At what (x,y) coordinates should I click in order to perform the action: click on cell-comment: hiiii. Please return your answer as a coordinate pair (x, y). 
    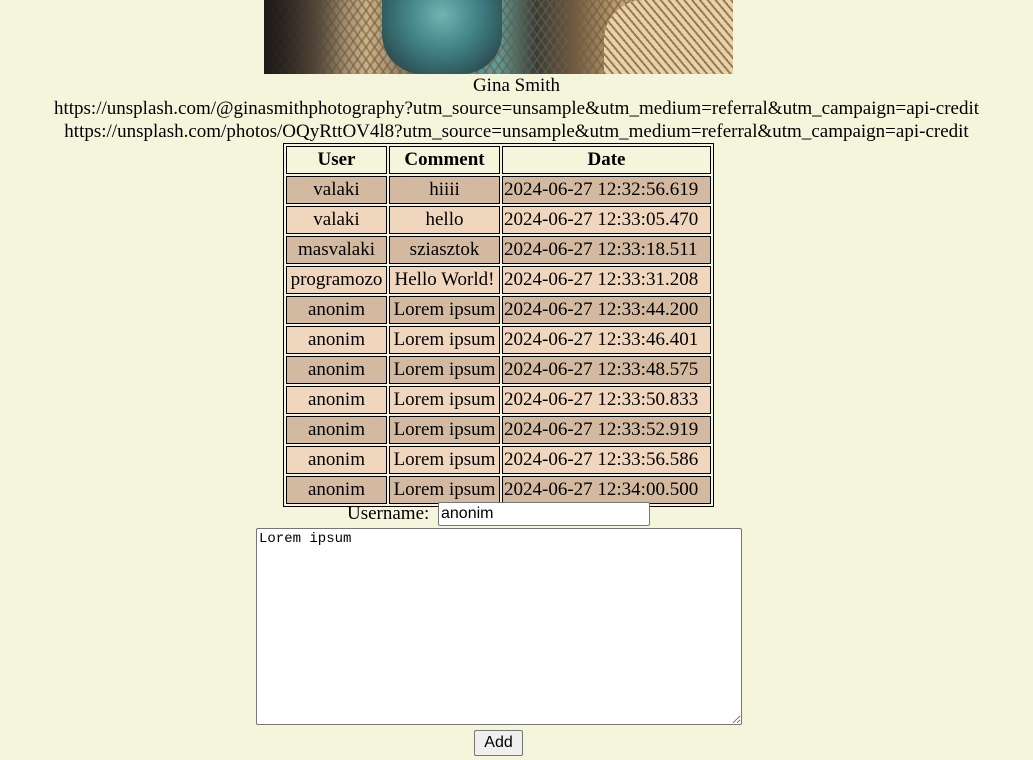
    Looking at the image, I should click on (444, 190).